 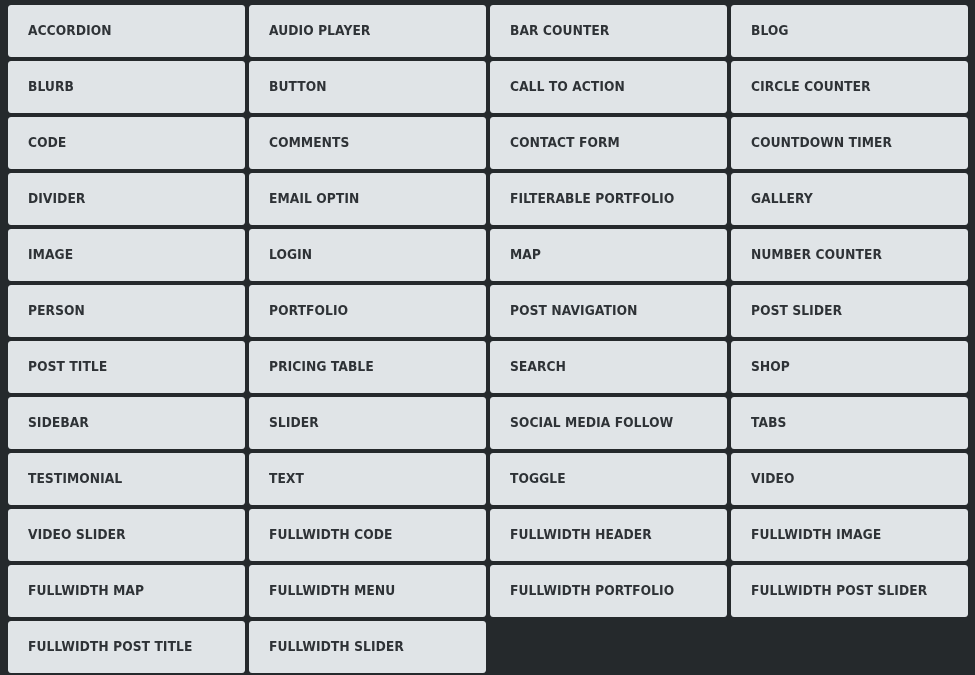 What do you see at coordinates (320, 31) in the screenshot?
I see `module-label: AUDIO PLAYER` at bounding box center [320, 31].